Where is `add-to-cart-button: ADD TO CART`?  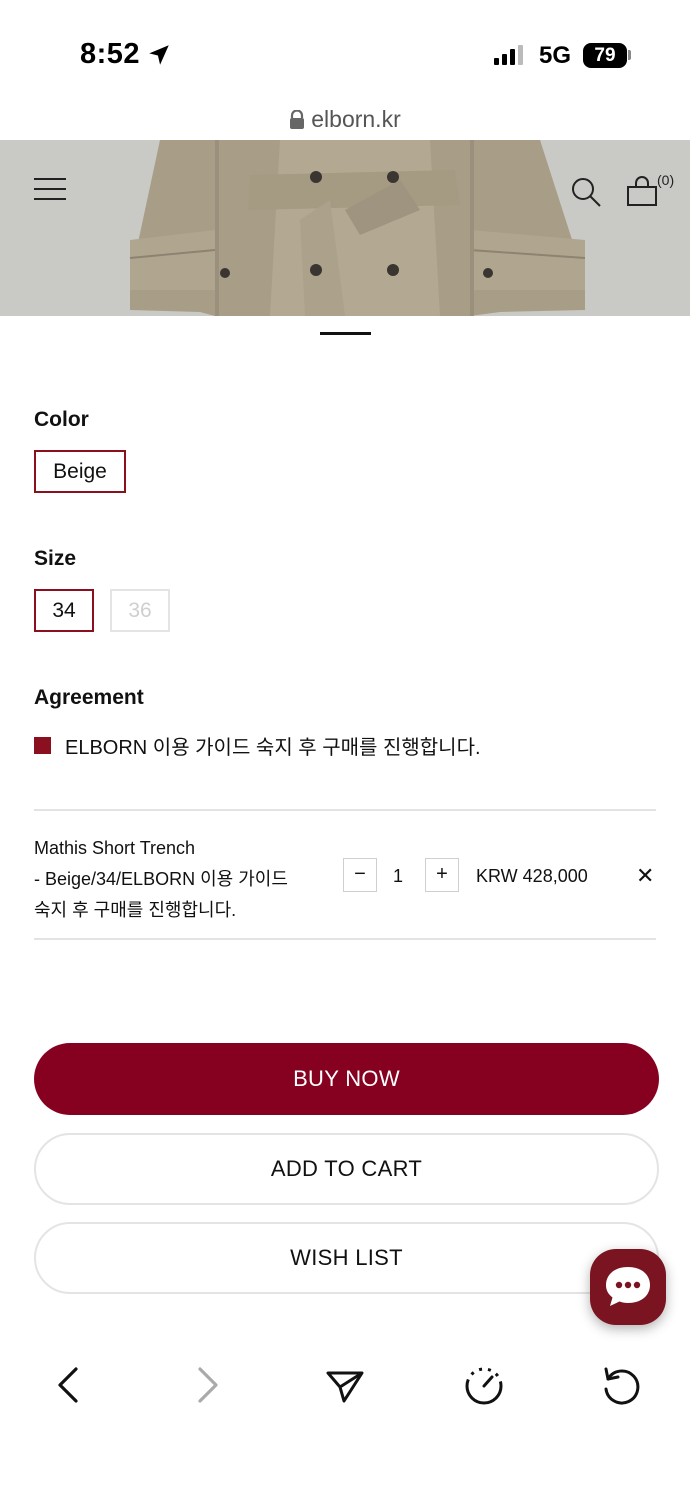 add-to-cart-button: ADD TO CART is located at coordinates (346, 1169).